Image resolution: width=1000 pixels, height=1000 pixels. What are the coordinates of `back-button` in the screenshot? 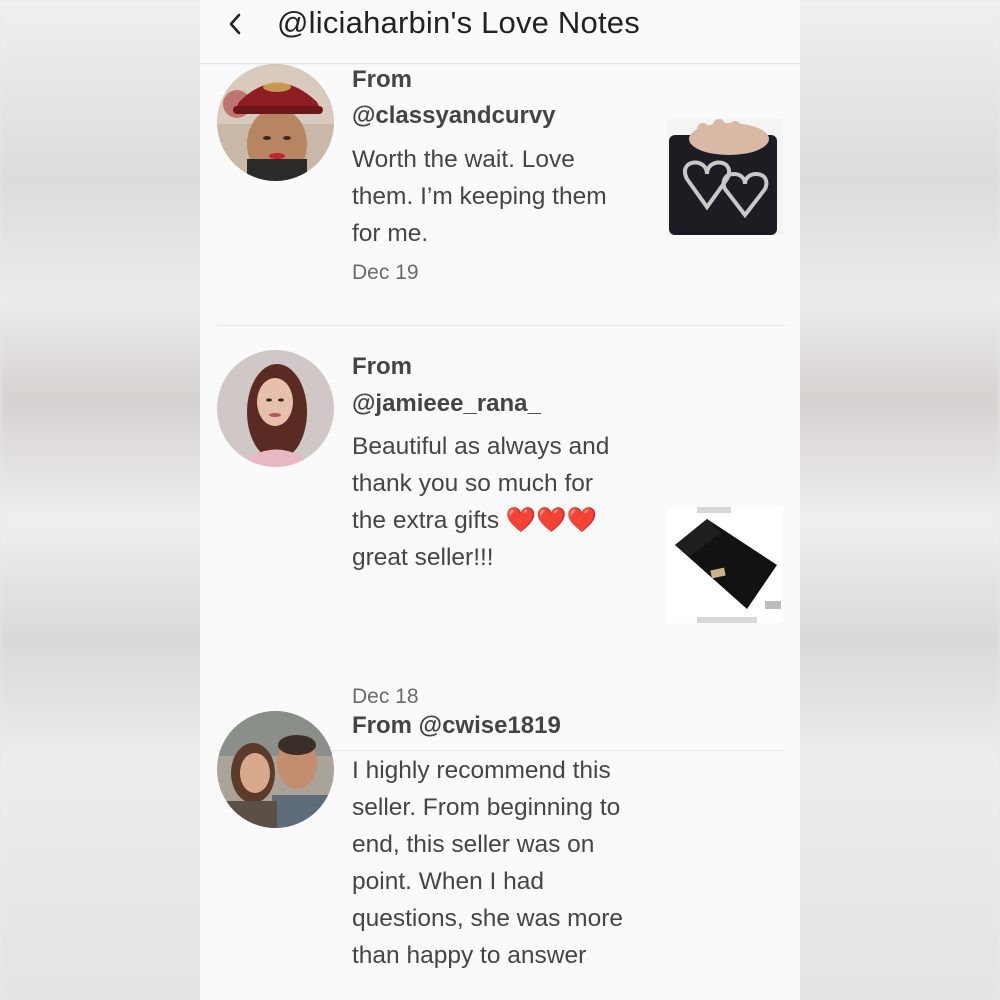 It's located at (236, 24).